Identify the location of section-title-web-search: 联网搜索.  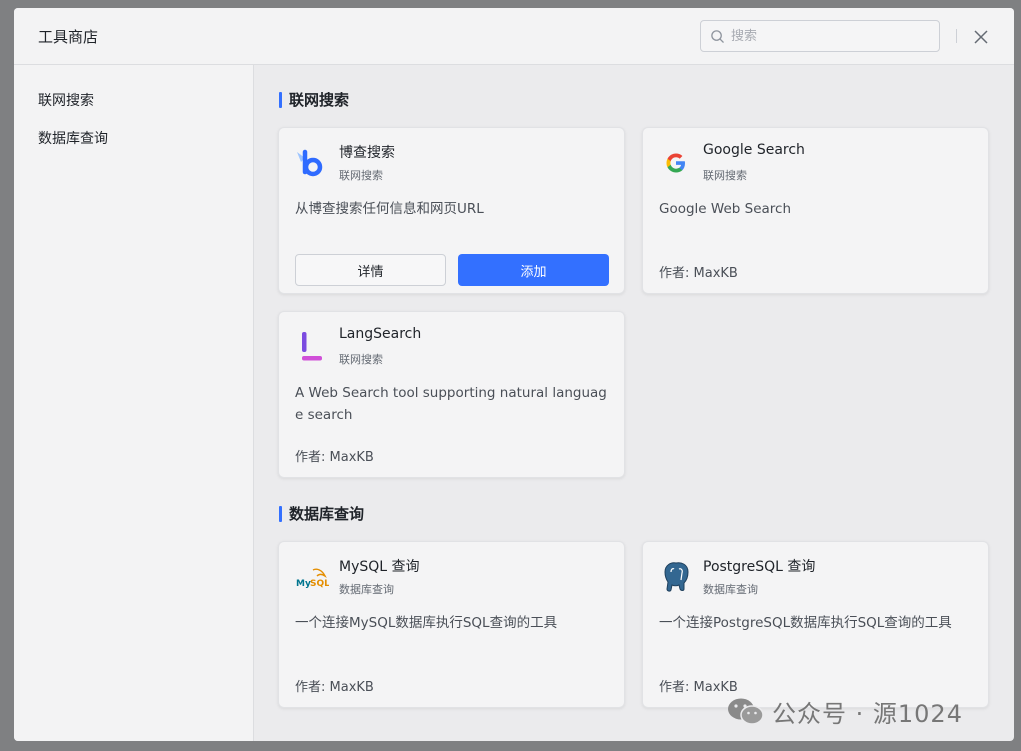
(314, 100).